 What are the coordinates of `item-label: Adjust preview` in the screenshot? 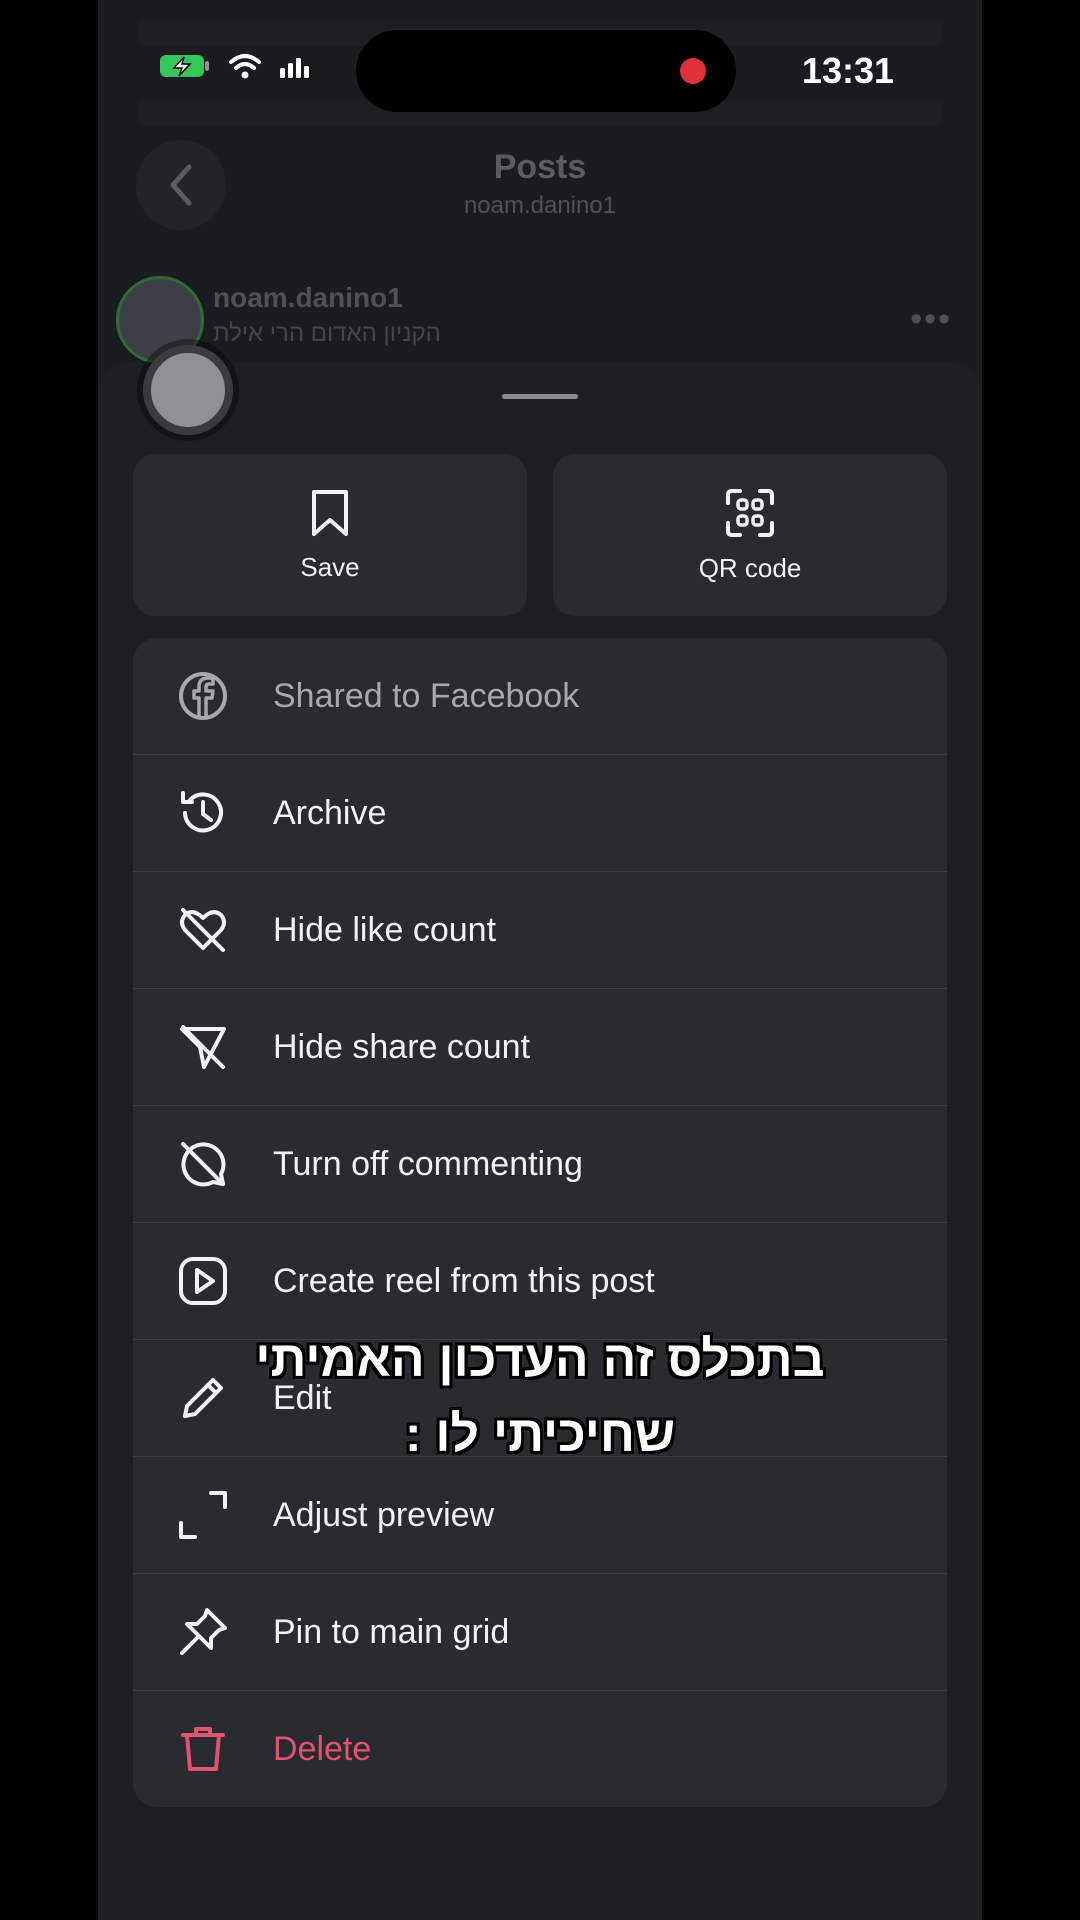 It's located at (384, 1514).